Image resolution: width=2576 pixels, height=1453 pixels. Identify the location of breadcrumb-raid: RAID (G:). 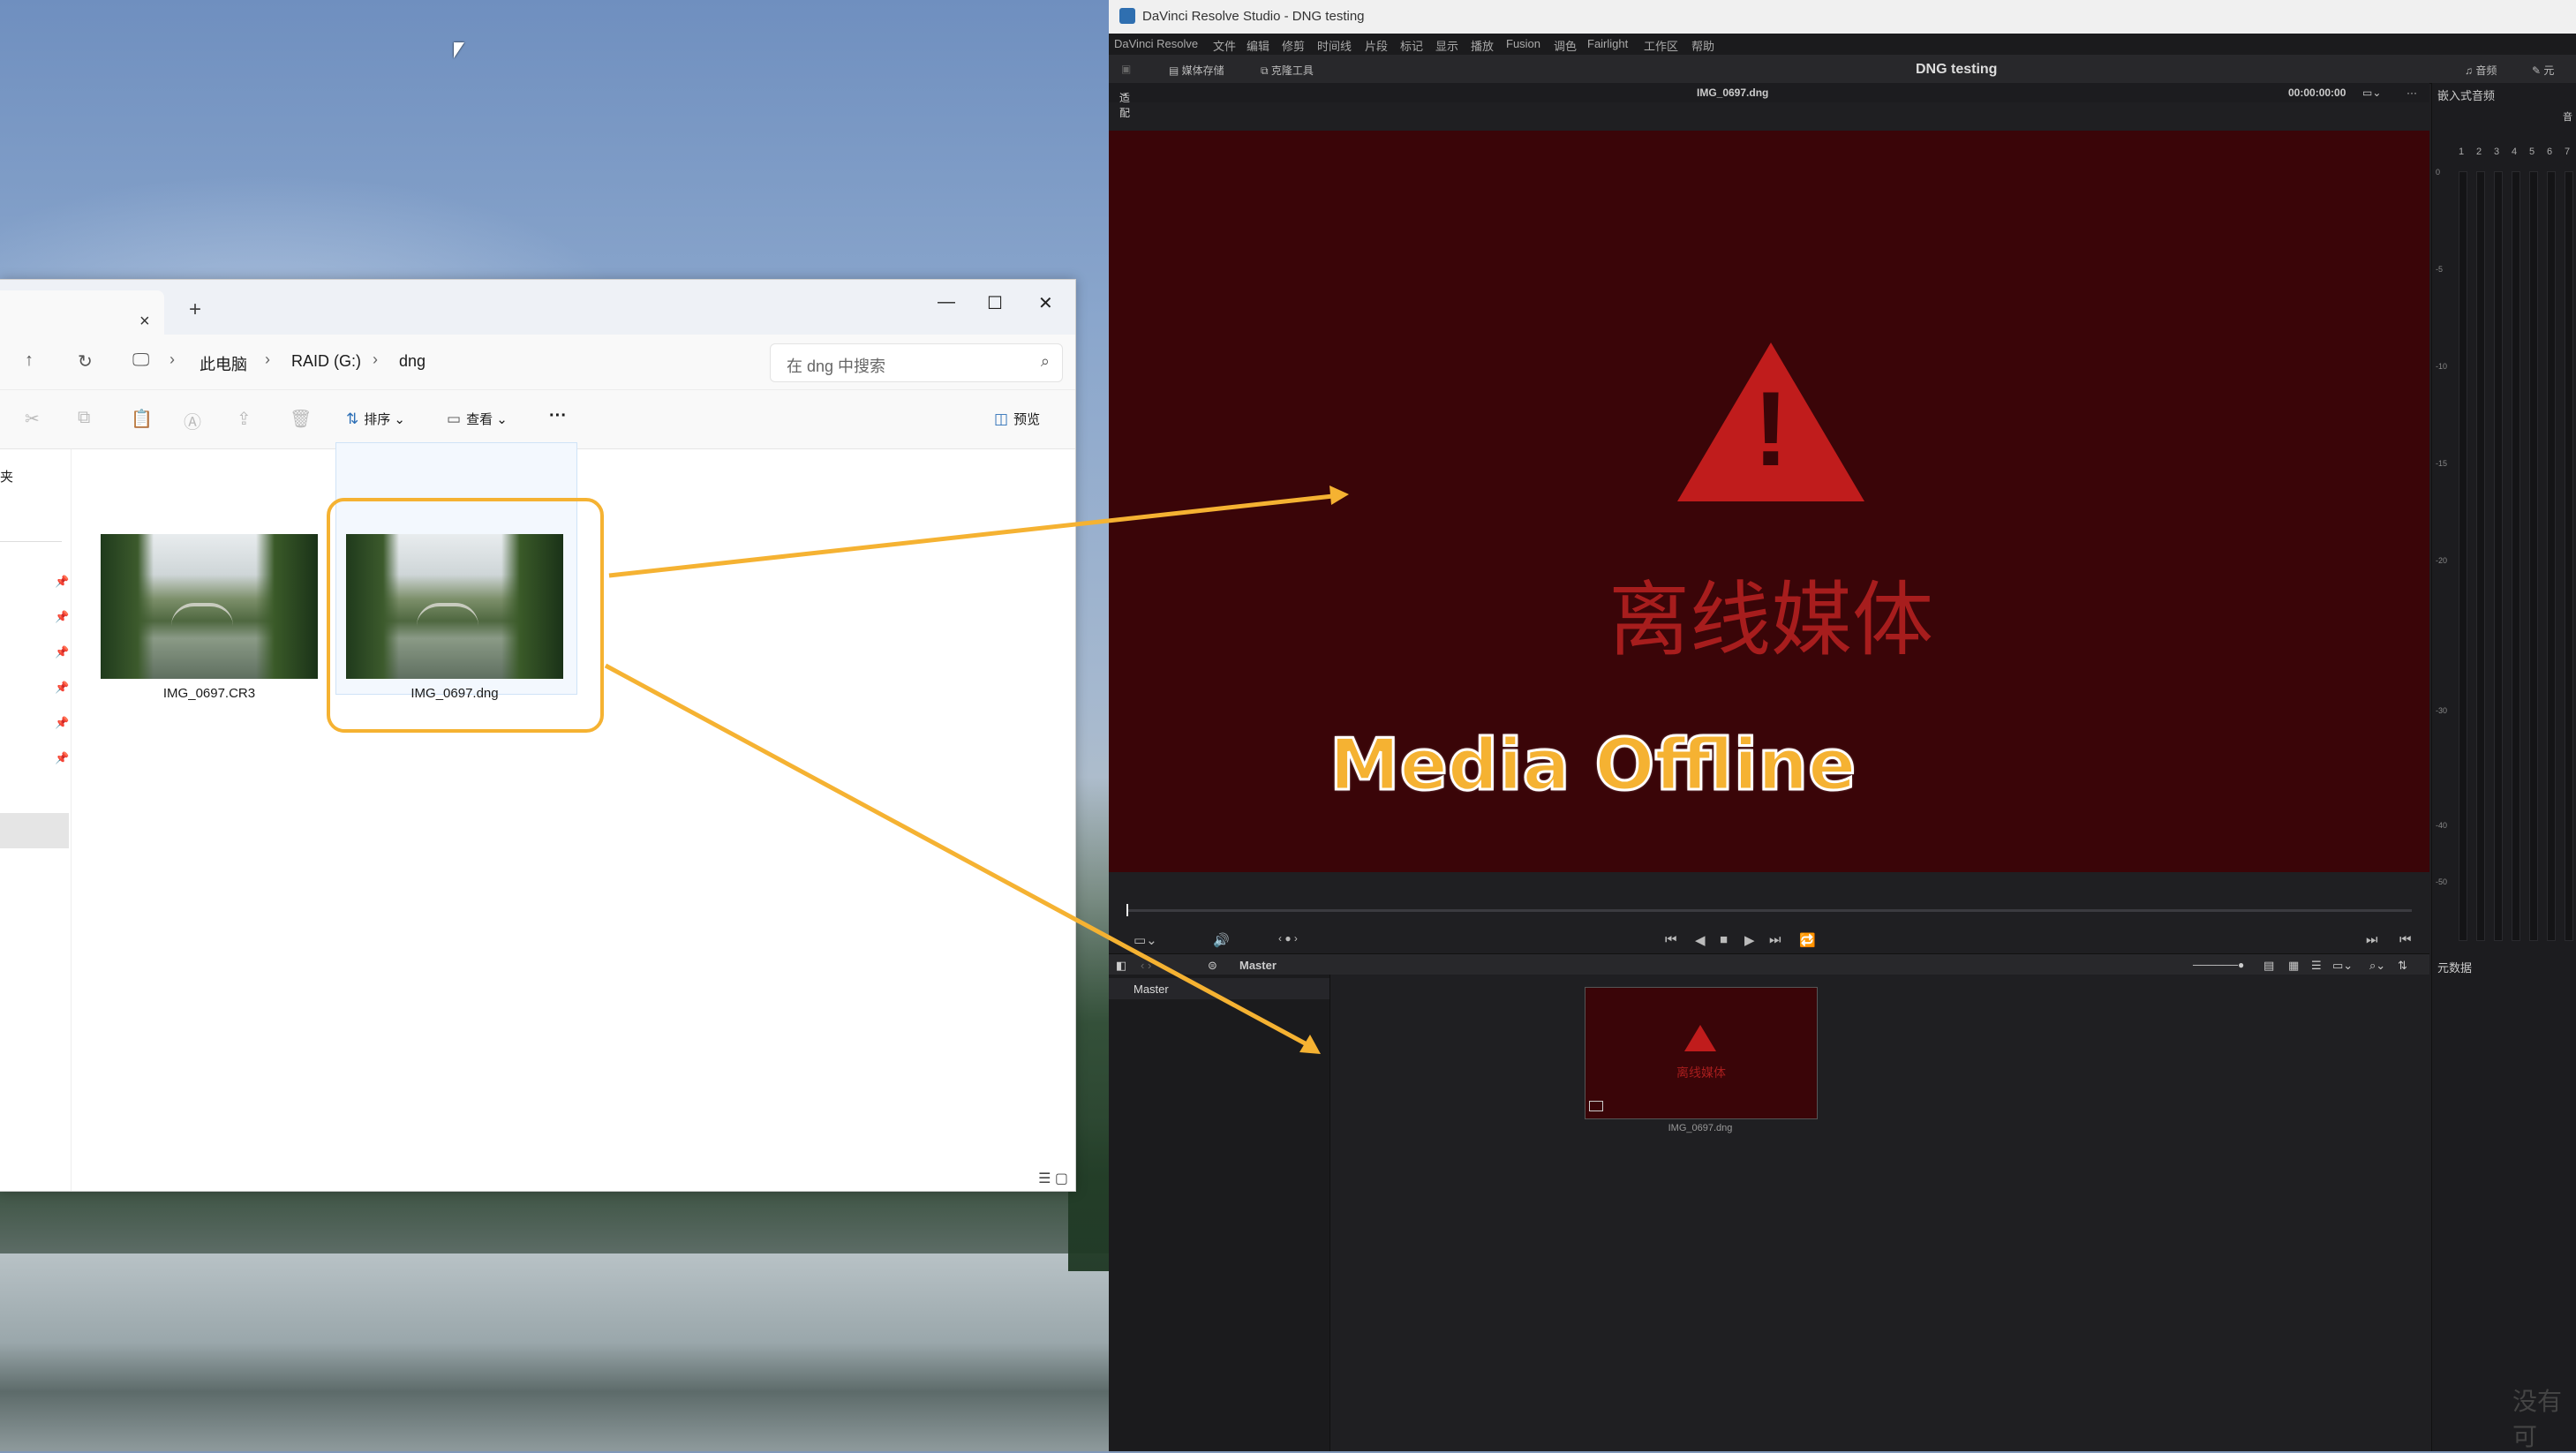
(326, 361).